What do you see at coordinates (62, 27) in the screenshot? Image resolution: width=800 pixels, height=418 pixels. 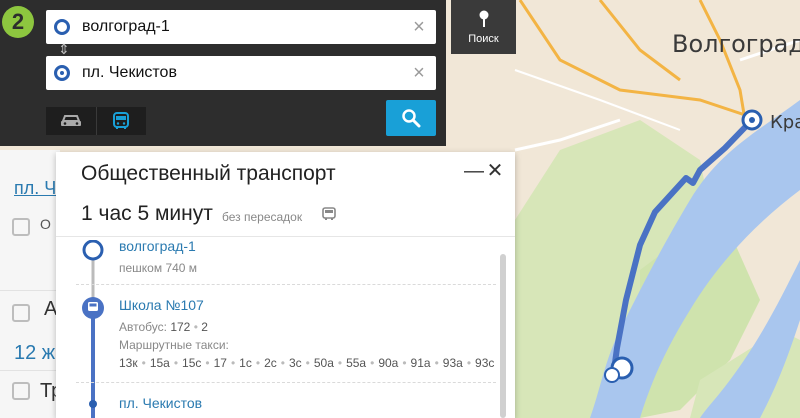 I see `start-point-icon` at bounding box center [62, 27].